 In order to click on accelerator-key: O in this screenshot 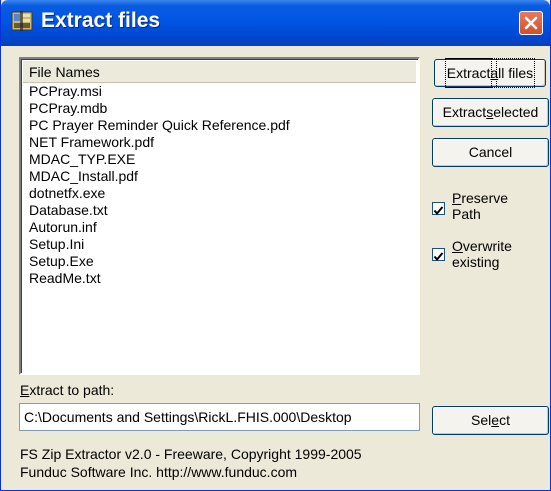, I will do `click(457, 246)`.